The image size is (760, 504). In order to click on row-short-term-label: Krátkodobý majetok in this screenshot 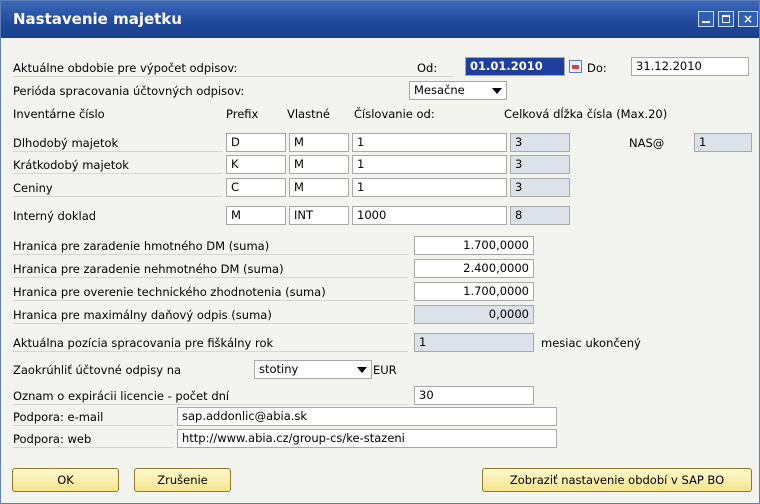, I will do `click(71, 165)`.